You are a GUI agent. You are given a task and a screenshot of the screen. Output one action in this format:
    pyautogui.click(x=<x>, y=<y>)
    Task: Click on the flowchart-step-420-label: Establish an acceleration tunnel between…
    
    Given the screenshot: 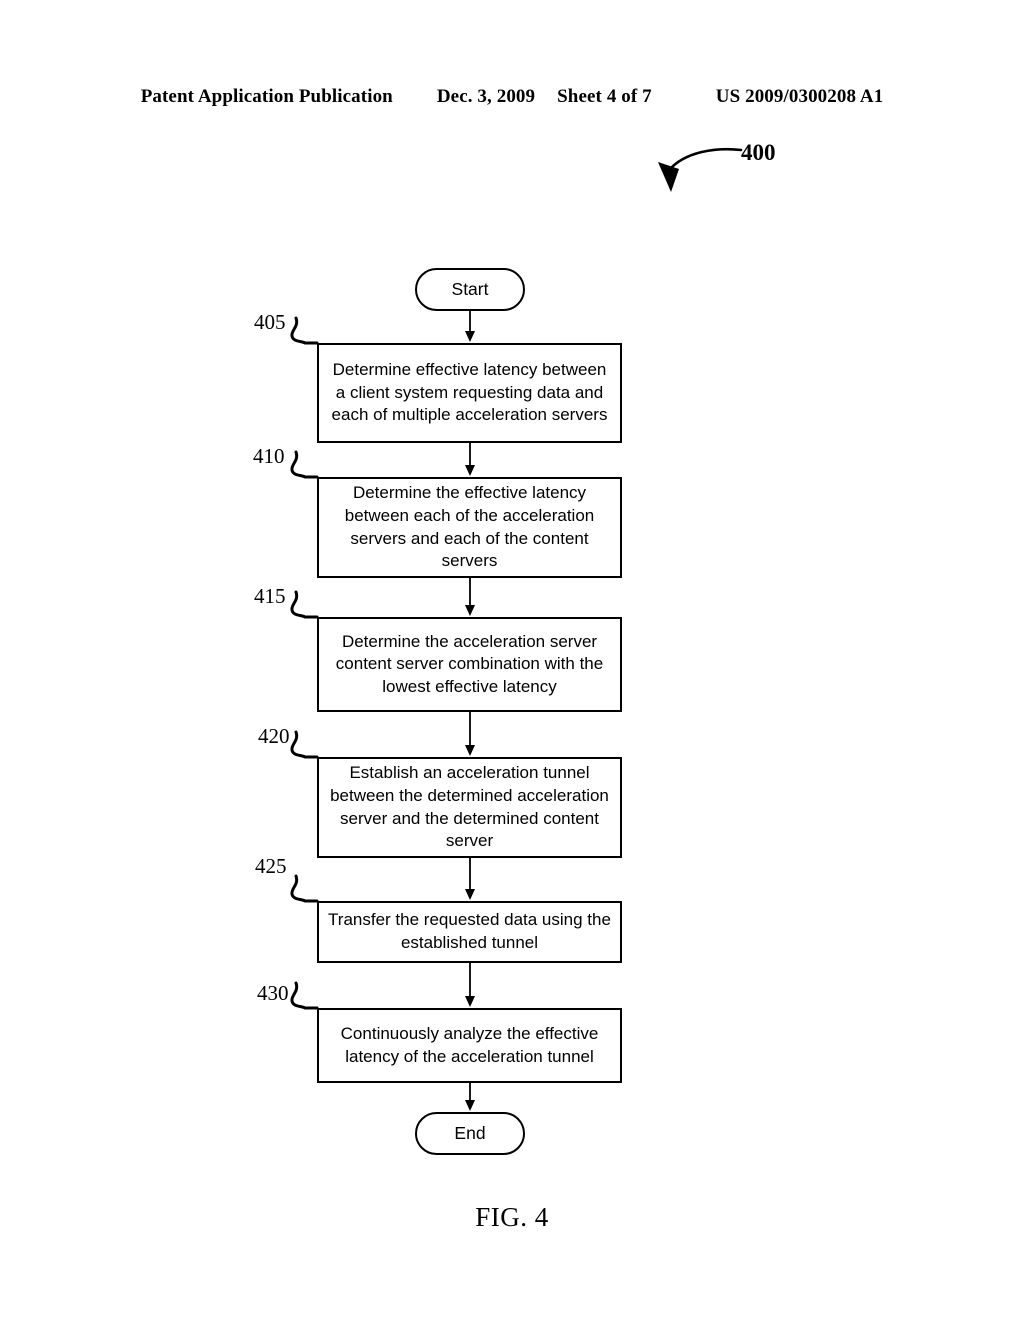 What is the action you would take?
    pyautogui.click(x=469, y=807)
    